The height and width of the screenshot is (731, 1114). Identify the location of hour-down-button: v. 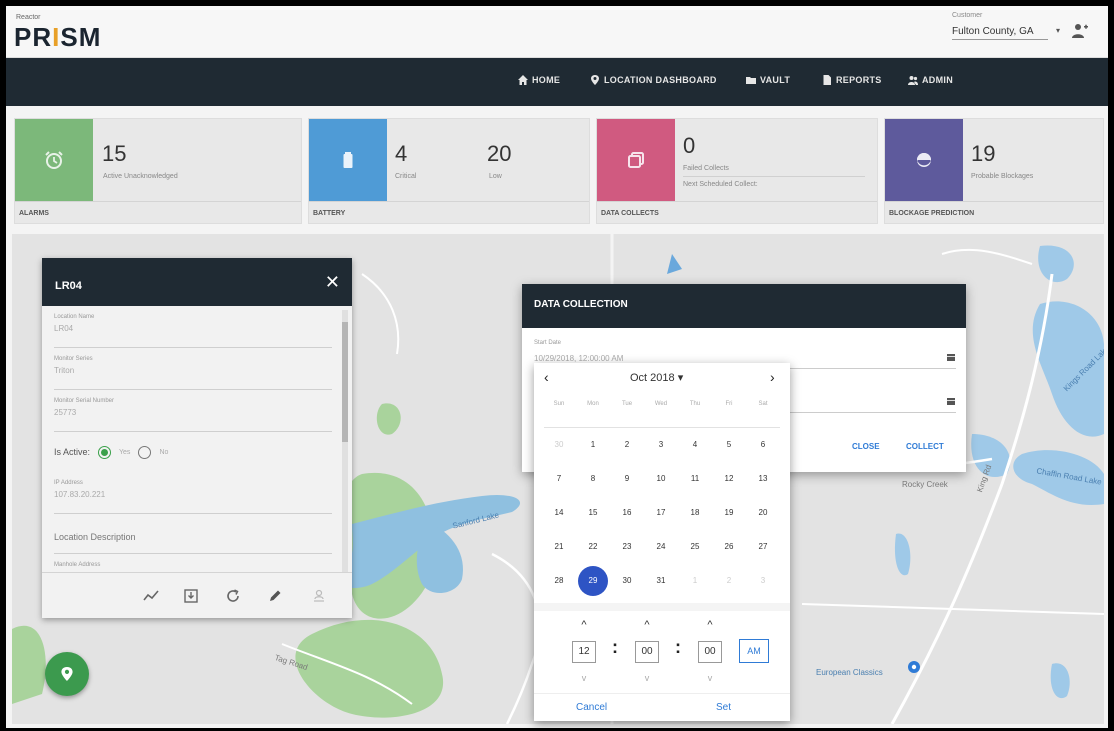
(584, 678).